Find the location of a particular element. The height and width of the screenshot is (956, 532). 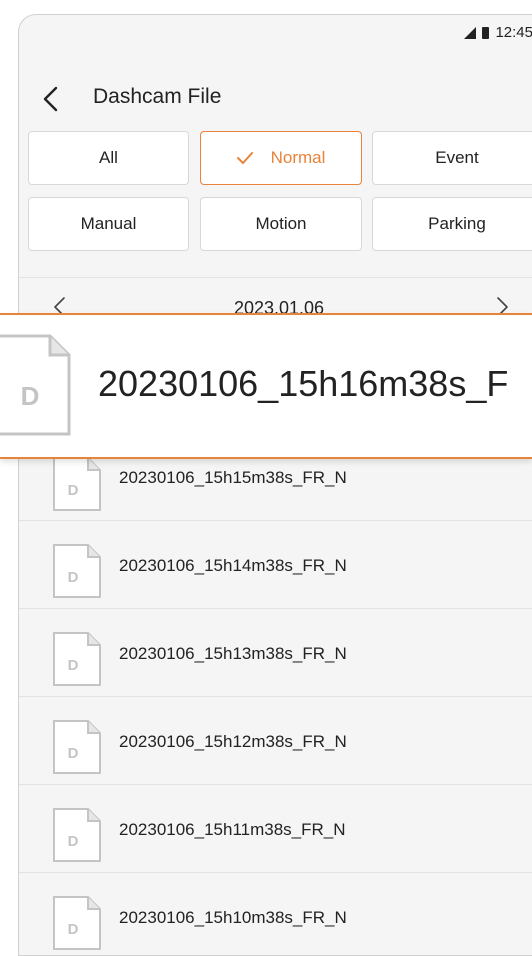

file-list-item: D 20230106_15h14m38s_FR_N is located at coordinates (275, 565).